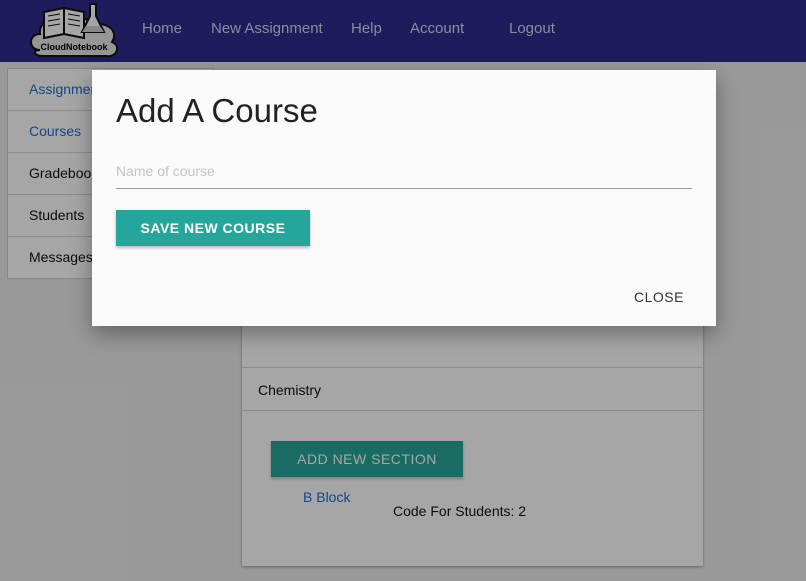 Image resolution: width=806 pixels, height=581 pixels. What do you see at coordinates (404, 171) in the screenshot?
I see `course-name-input` at bounding box center [404, 171].